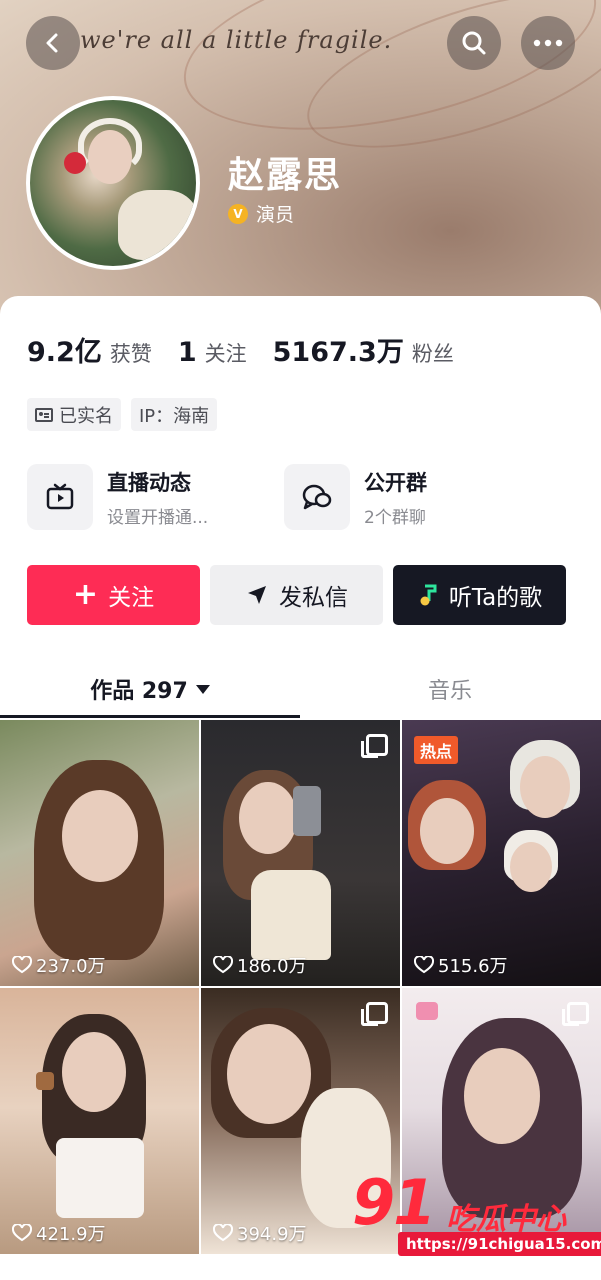 Image resolution: width=601 pixels, height=1280 pixels. Describe the element at coordinates (71, 1234) in the screenshot. I see `like-count-value: 421.9万` at that location.